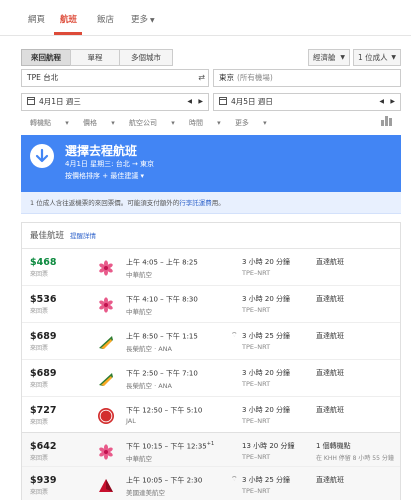  What do you see at coordinates (149, 386) in the screenshot?
I see `airline-name: 長榮航空 · ANA` at bounding box center [149, 386].